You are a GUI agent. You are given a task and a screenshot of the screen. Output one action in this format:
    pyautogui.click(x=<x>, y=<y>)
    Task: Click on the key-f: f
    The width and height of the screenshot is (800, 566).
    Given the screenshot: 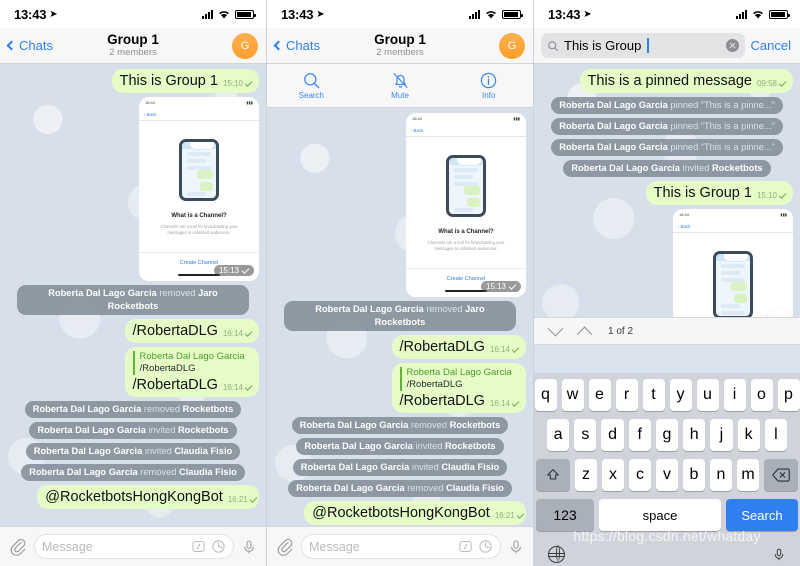 What is the action you would take?
    pyautogui.click(x=639, y=435)
    